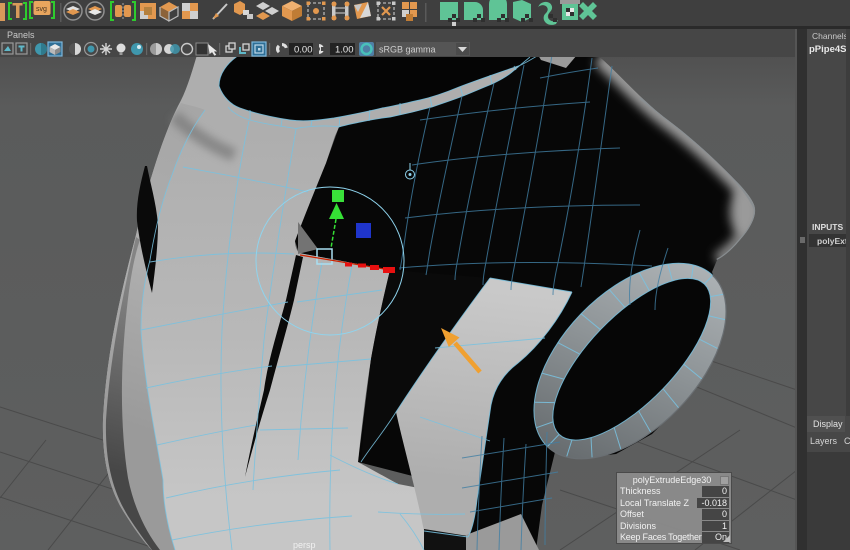 The width and height of the screenshot is (850, 550). I want to click on svg-text: 1.00, so click(344, 50).